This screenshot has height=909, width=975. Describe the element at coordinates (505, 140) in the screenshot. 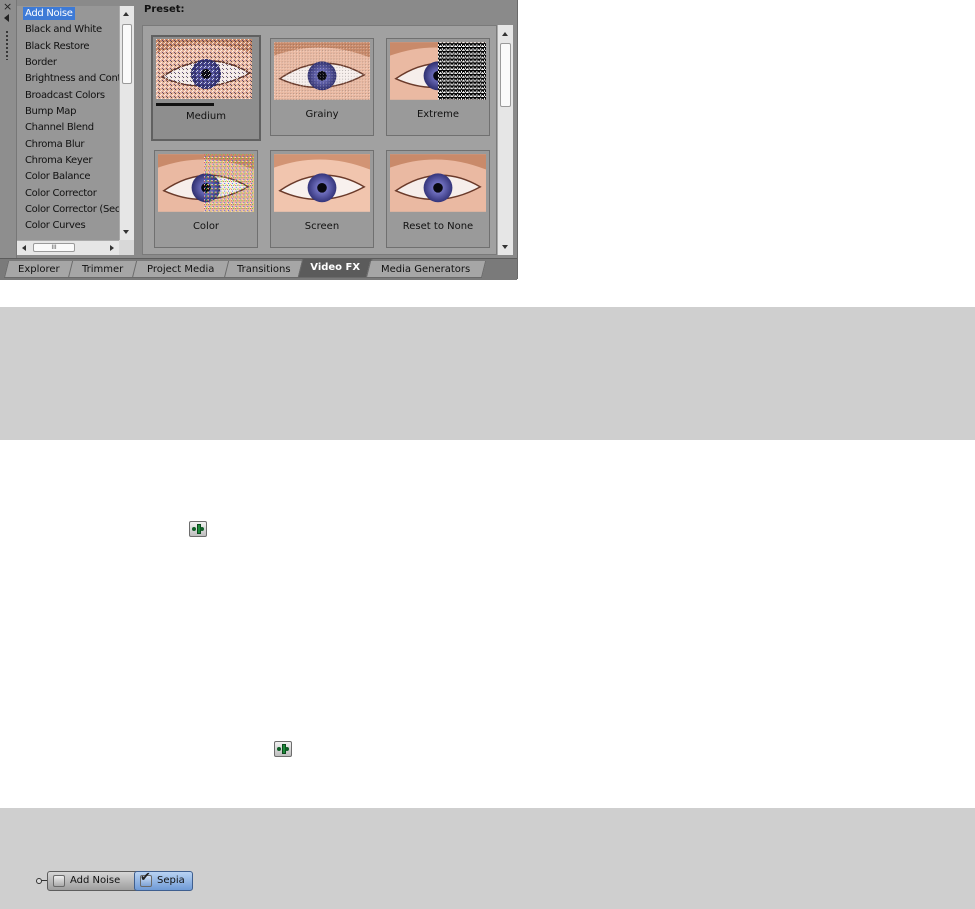

I see `preset-vertical-scrollbar` at that location.